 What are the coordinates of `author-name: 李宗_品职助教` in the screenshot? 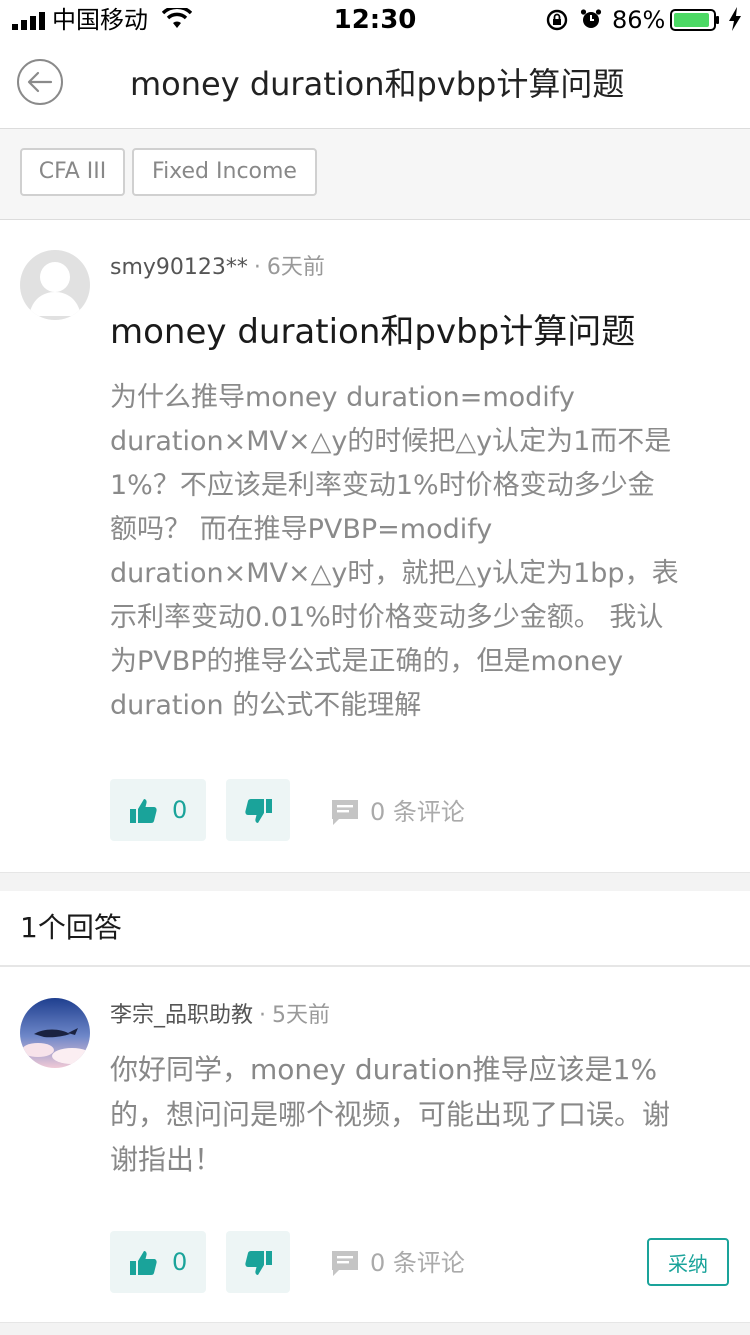 It's located at (181, 1015).